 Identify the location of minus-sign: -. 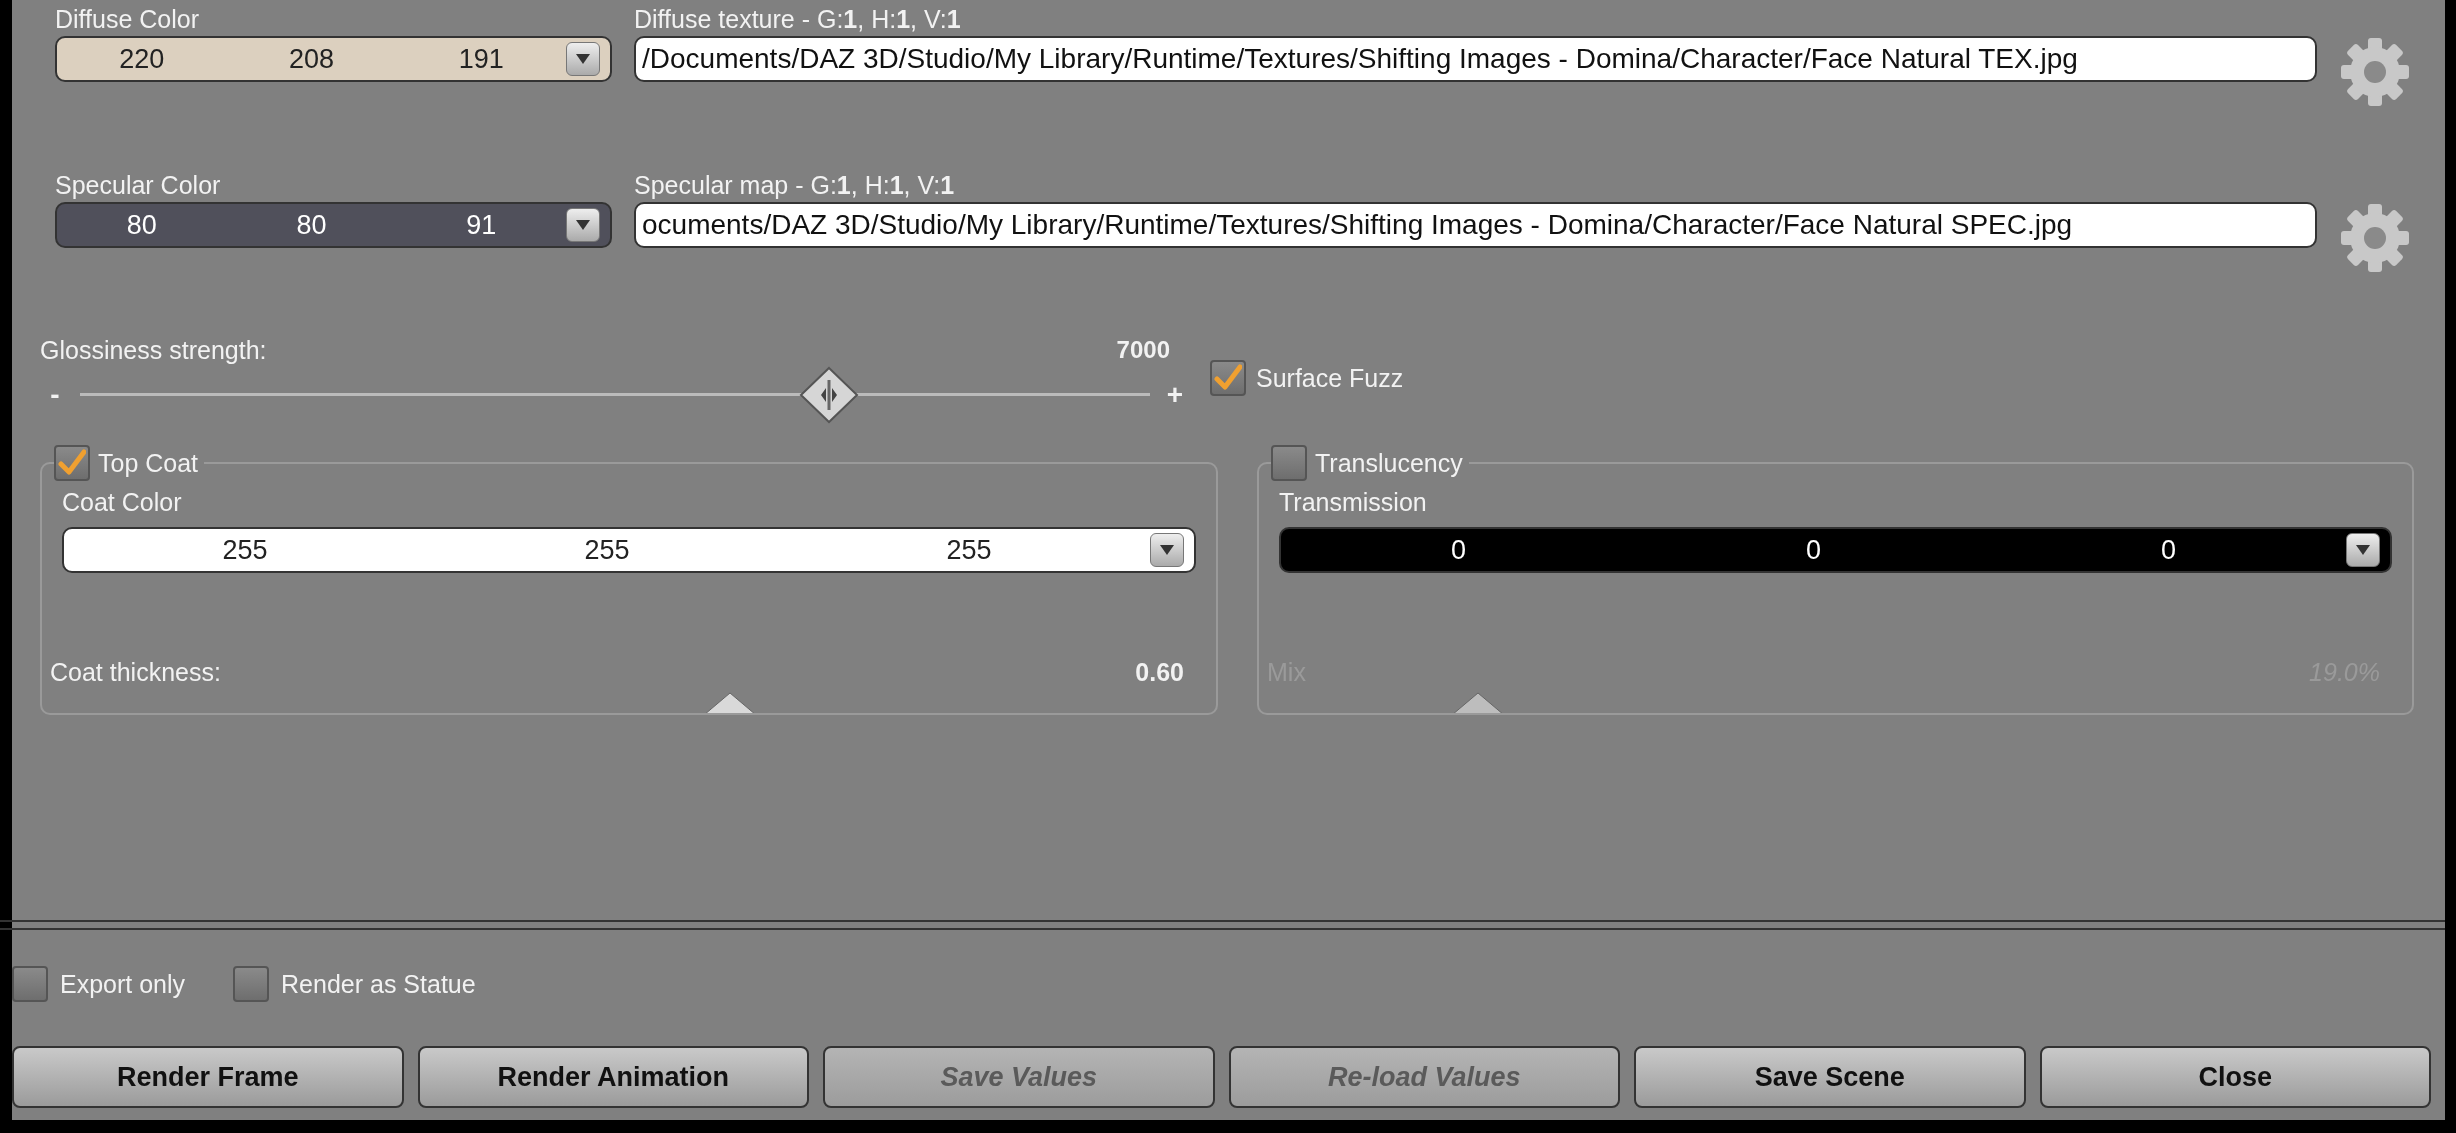
(55, 395).